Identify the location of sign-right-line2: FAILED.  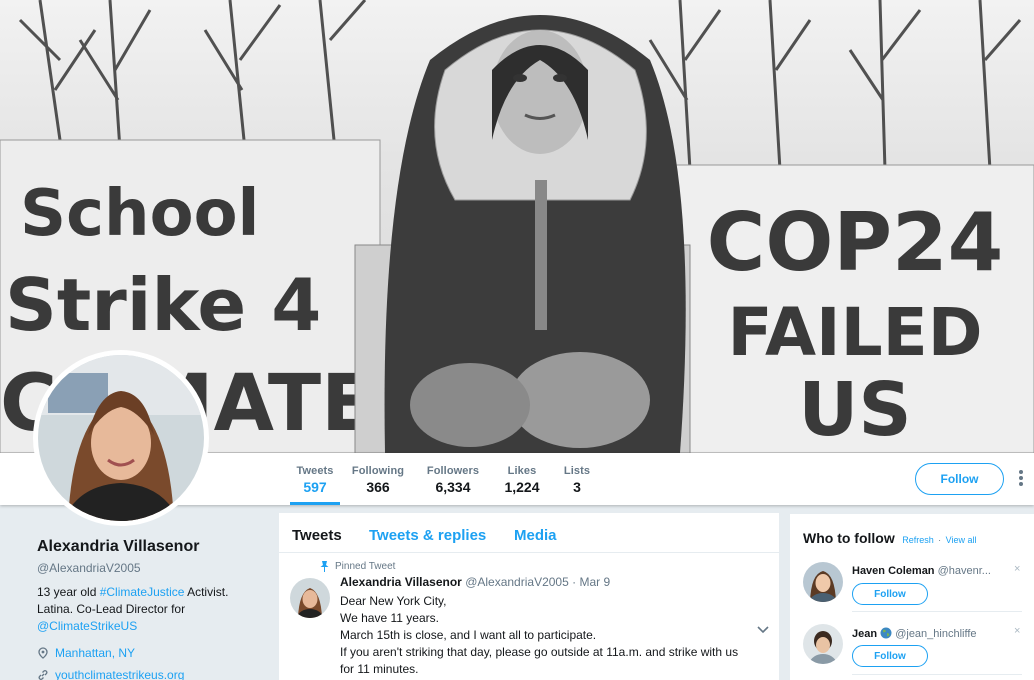
(854, 332).